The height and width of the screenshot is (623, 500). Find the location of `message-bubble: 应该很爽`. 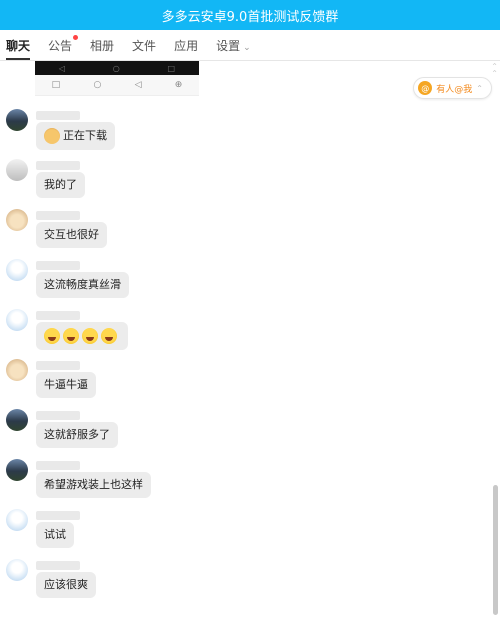

message-bubble: 应该很爽 is located at coordinates (66, 585).